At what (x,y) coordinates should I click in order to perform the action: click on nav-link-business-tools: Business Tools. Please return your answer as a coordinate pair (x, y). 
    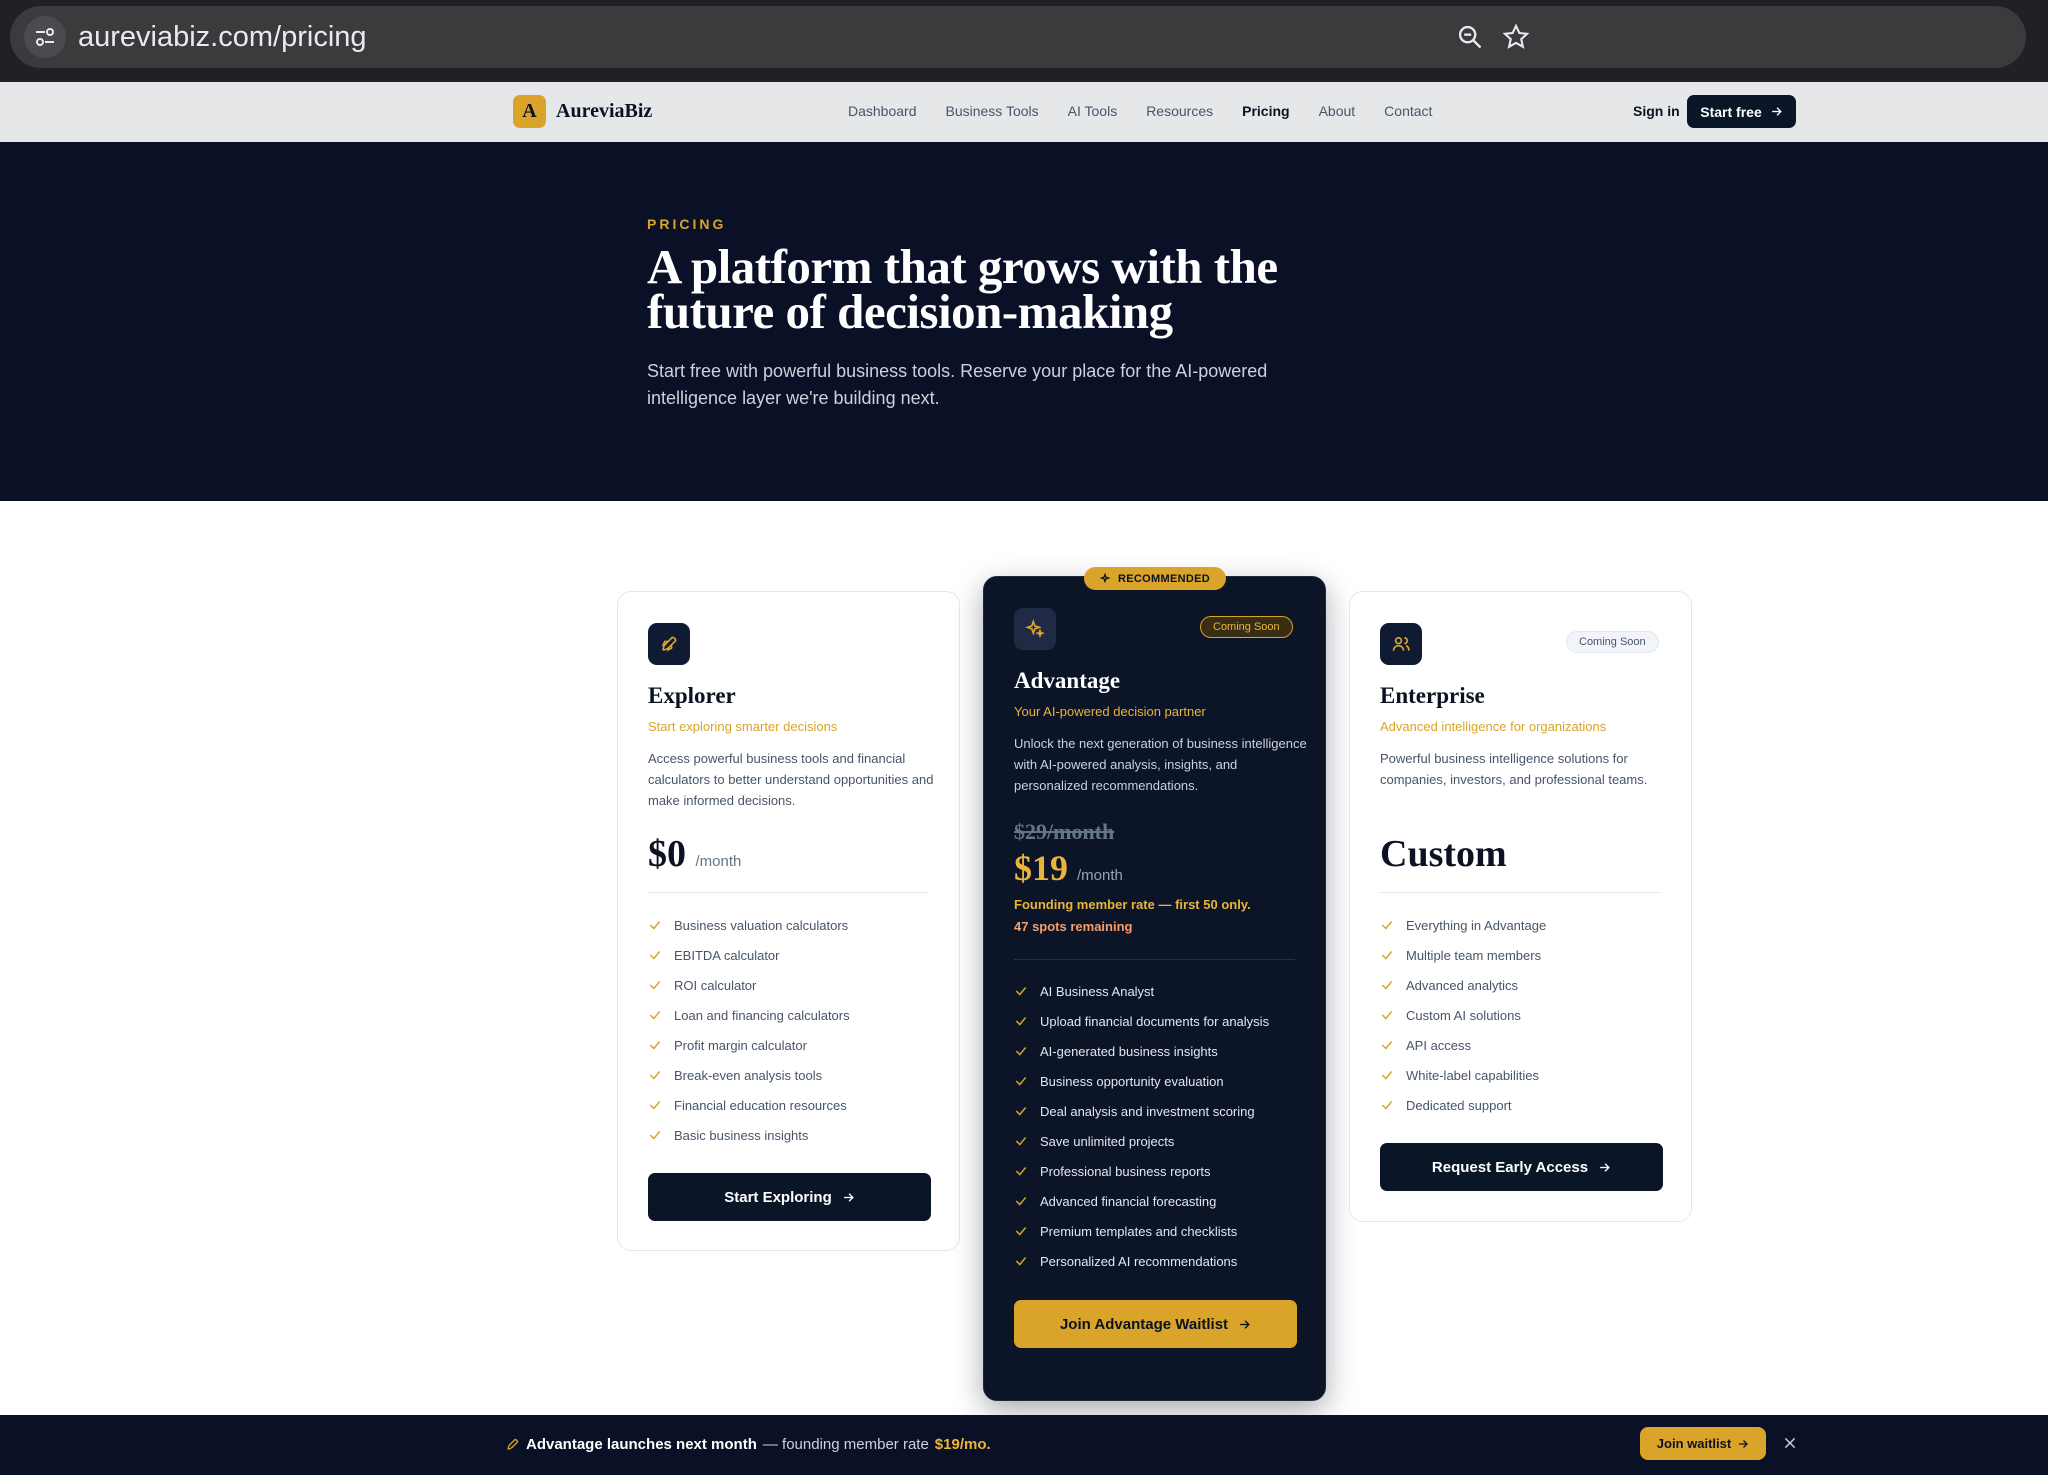
    Looking at the image, I should click on (992, 111).